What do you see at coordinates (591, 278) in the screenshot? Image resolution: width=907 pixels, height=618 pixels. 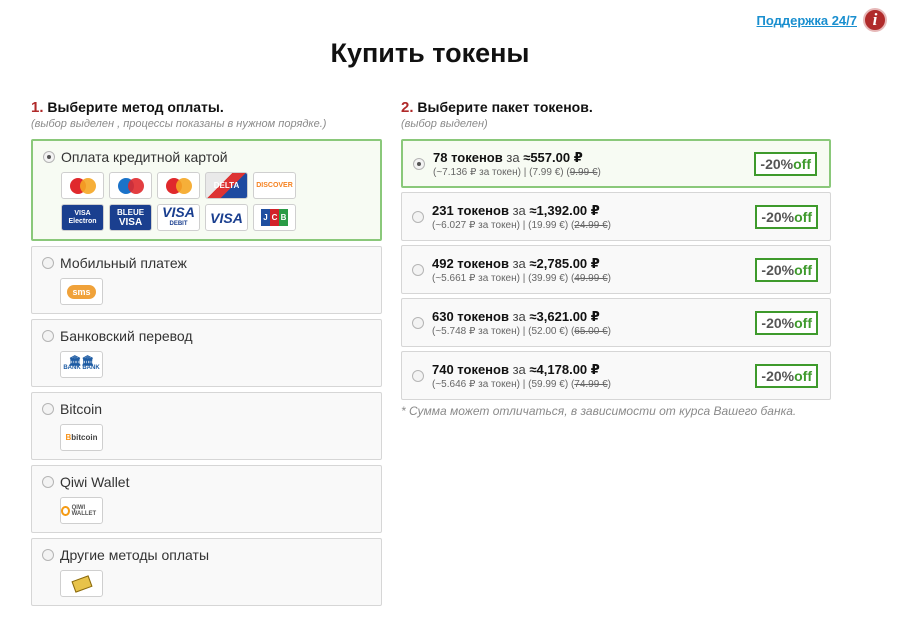 I see `package-old-price: 49.99 €` at bounding box center [591, 278].